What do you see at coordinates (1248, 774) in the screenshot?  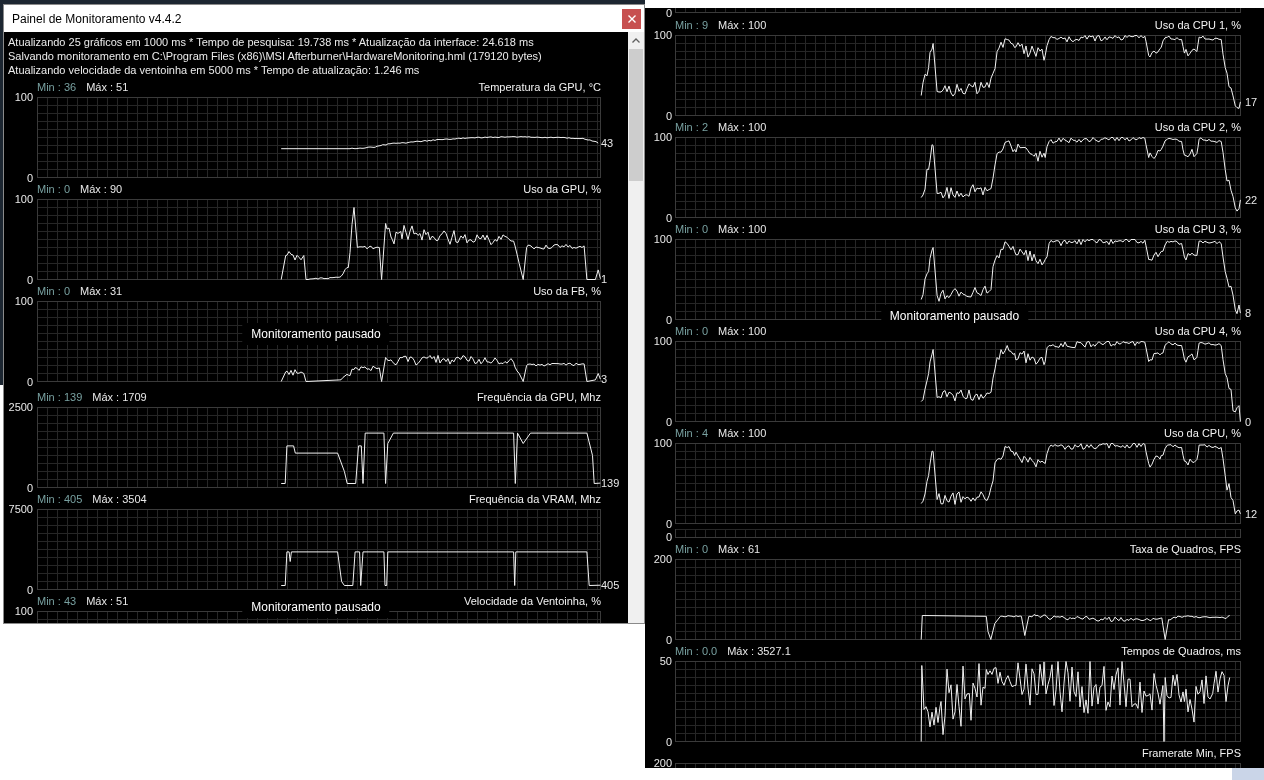 I see `corner-tile` at bounding box center [1248, 774].